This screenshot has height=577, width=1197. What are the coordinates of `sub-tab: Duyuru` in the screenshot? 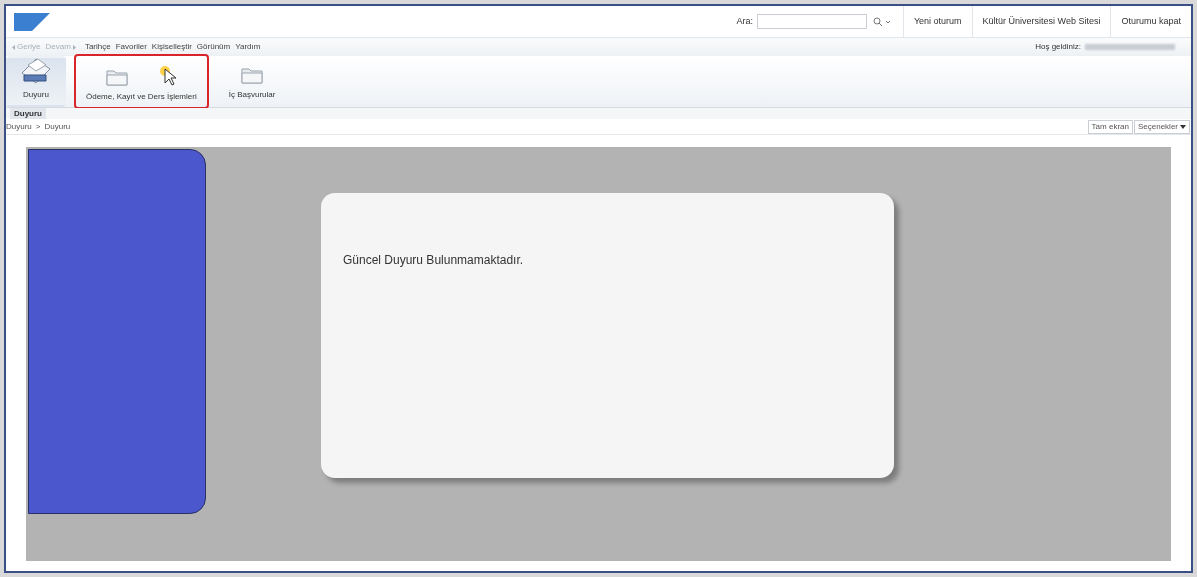 It's located at (28, 113).